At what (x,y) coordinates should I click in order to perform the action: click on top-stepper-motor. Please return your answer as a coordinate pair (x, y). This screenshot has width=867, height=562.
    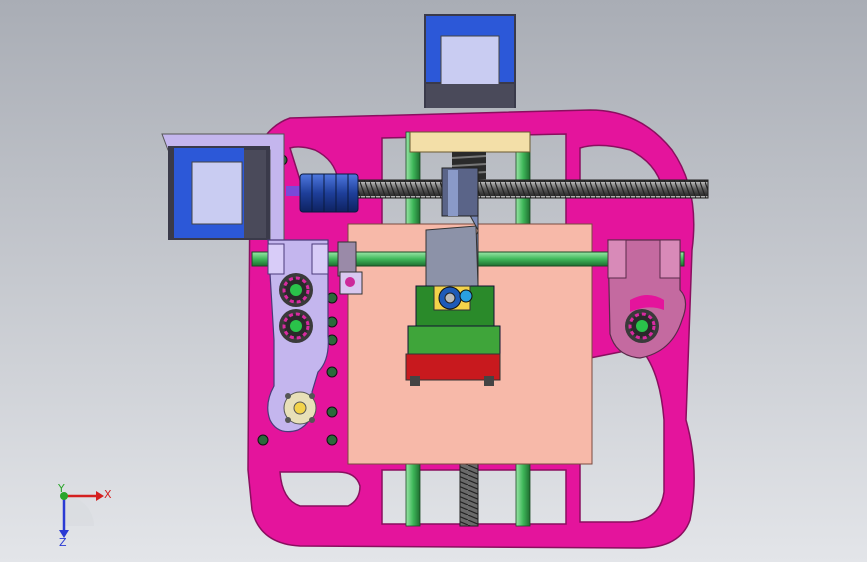
    Looking at the image, I should click on (470, 61).